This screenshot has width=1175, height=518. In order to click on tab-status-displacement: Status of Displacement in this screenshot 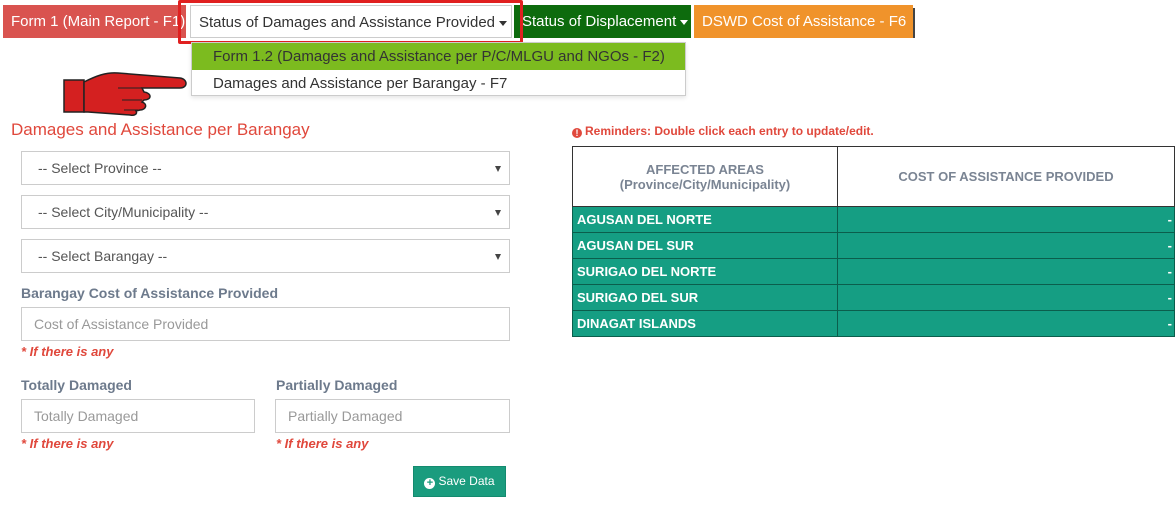, I will do `click(602, 21)`.